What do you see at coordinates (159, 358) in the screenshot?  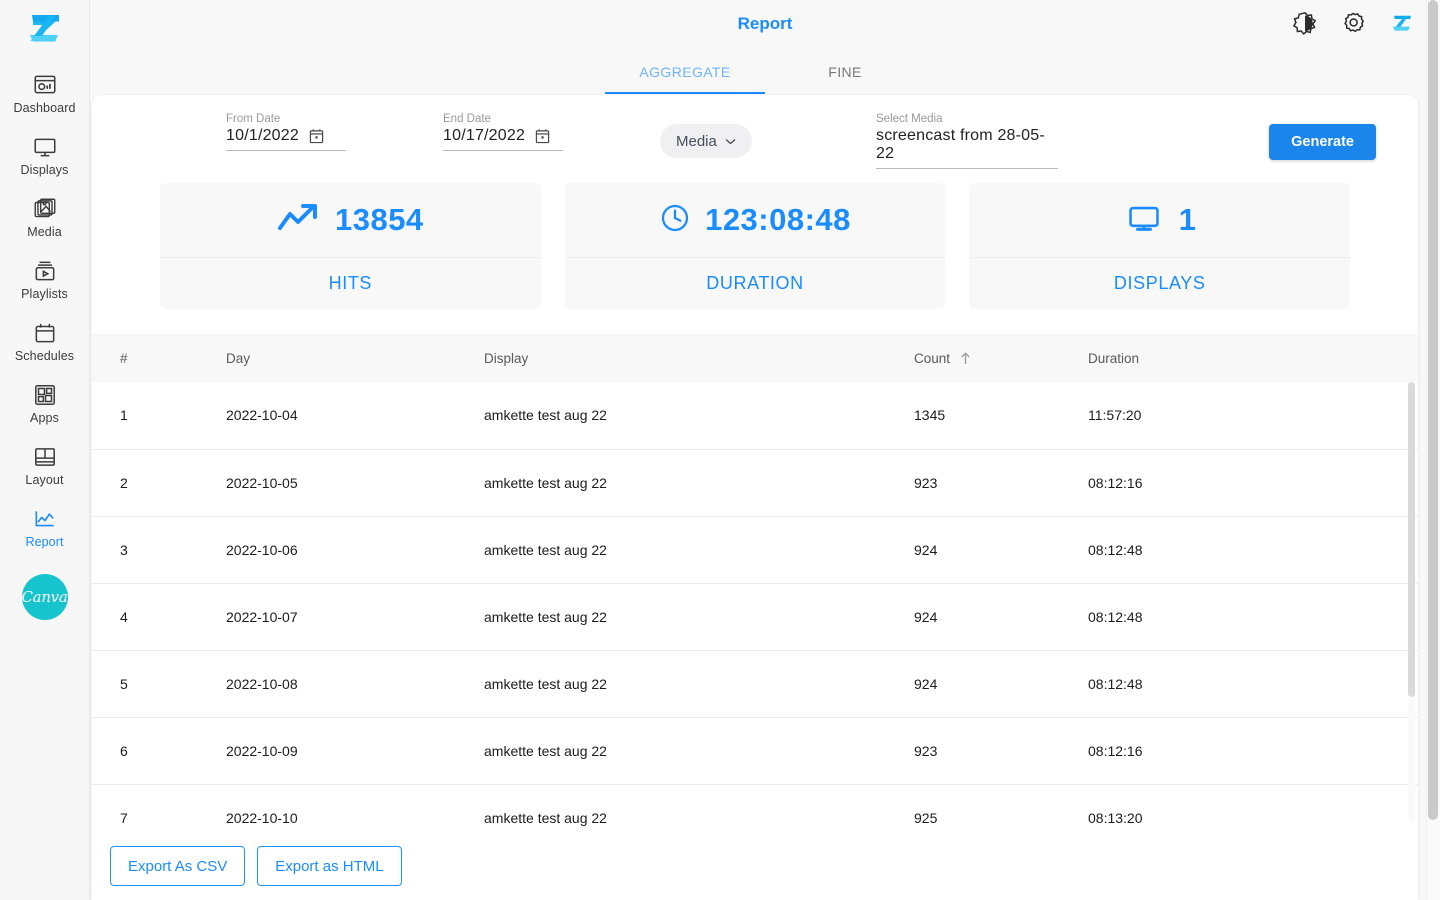 I see `col-header-index: #` at bounding box center [159, 358].